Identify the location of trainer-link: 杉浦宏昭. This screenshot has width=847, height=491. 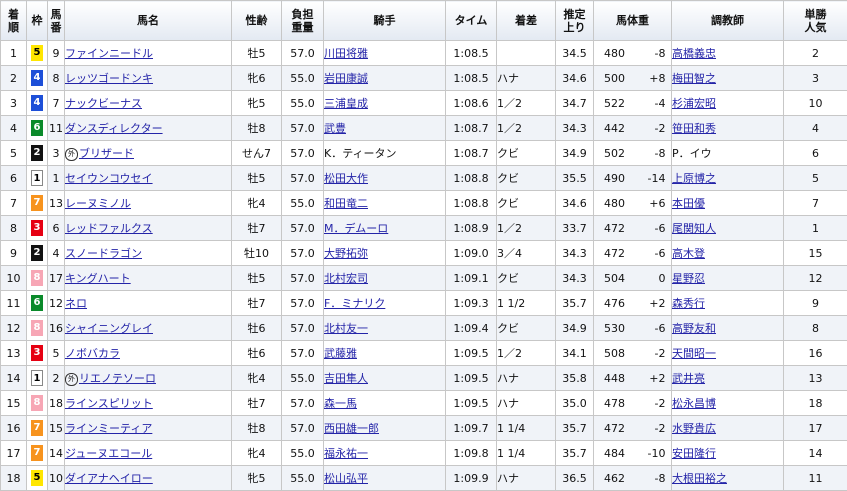
(694, 103).